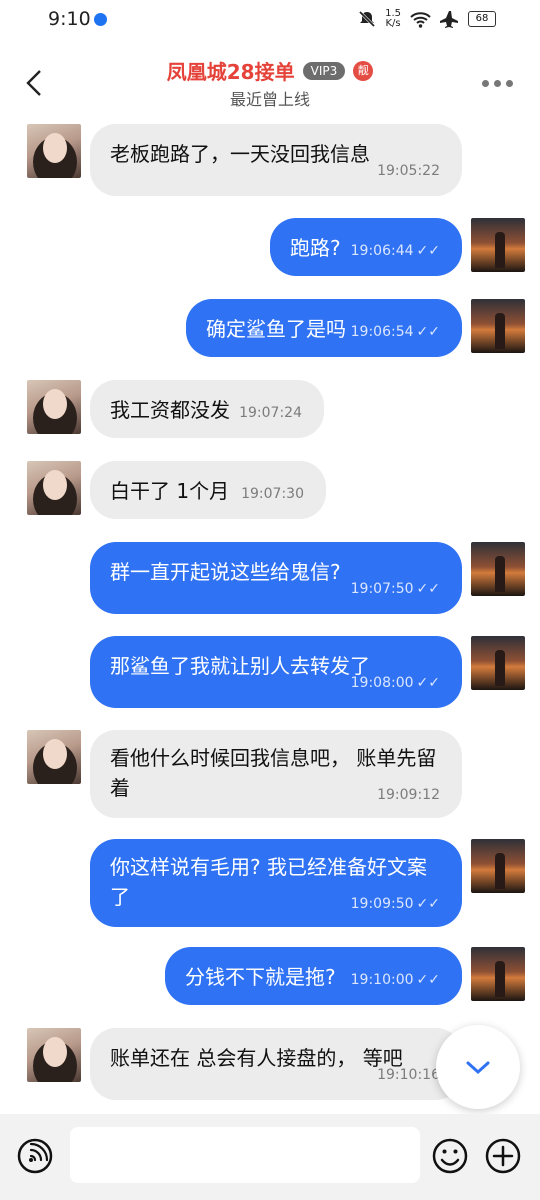 Image resolution: width=540 pixels, height=1200 pixels. I want to click on status-icons: 1.5 K/s 68, so click(426, 19).